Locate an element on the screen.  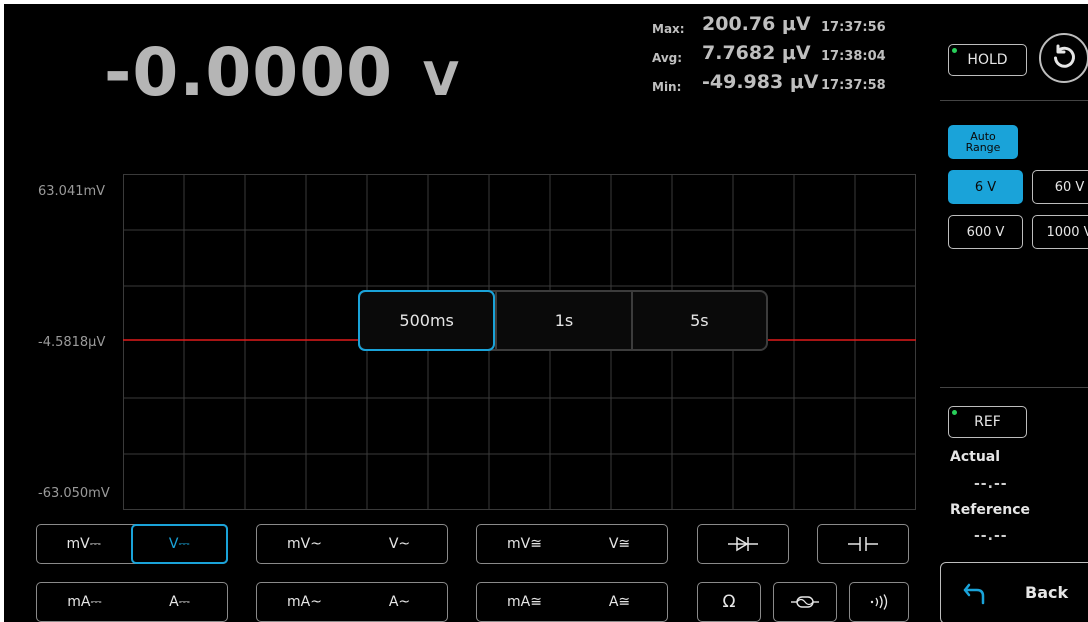
mode-ma-acdc: mA≅ is located at coordinates (524, 602).